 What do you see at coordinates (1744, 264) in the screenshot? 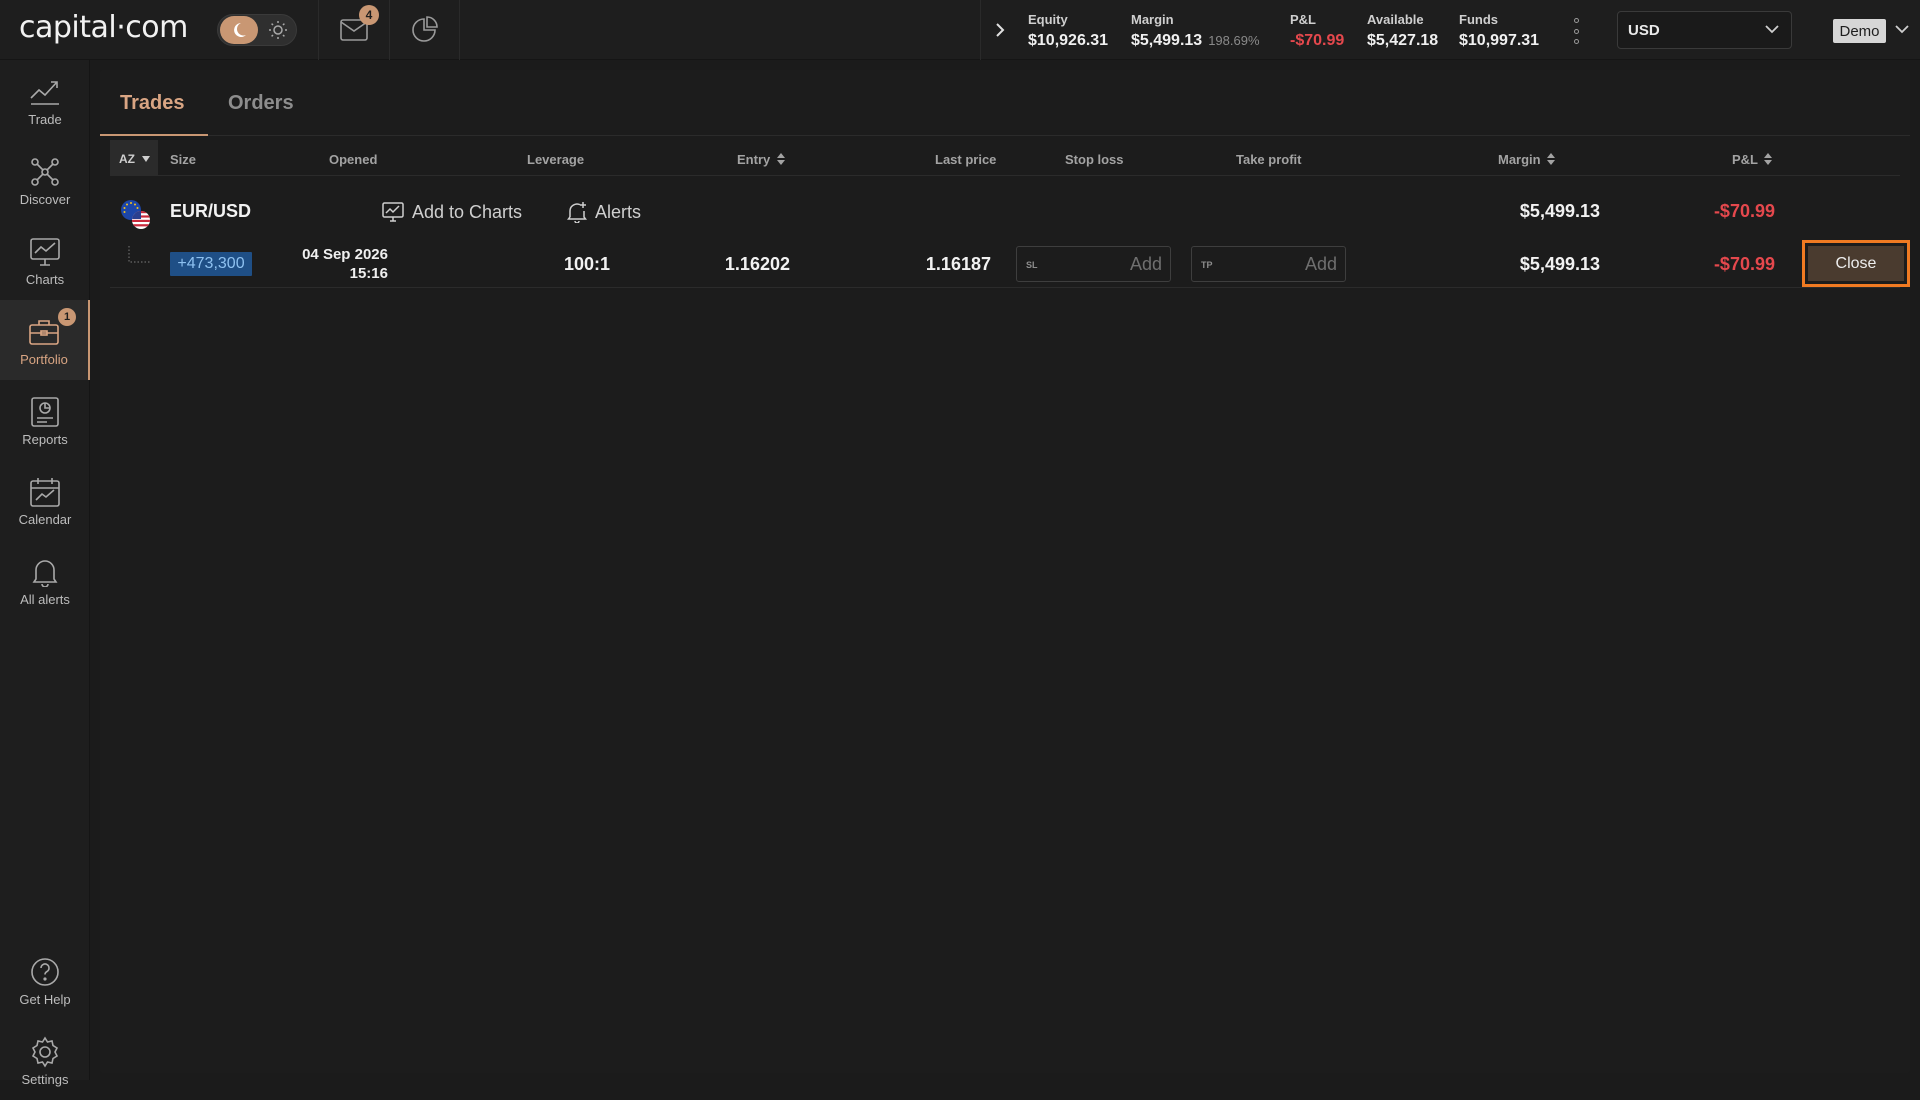
I see `trade-pnl: -$70.99` at bounding box center [1744, 264].